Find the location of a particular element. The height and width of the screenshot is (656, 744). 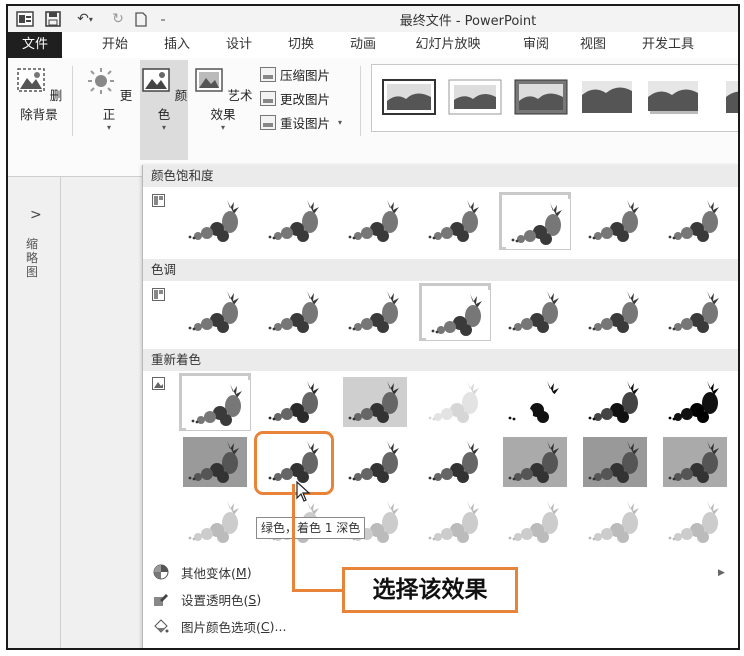

picture-styles-gallery is located at coordinates (555, 98).